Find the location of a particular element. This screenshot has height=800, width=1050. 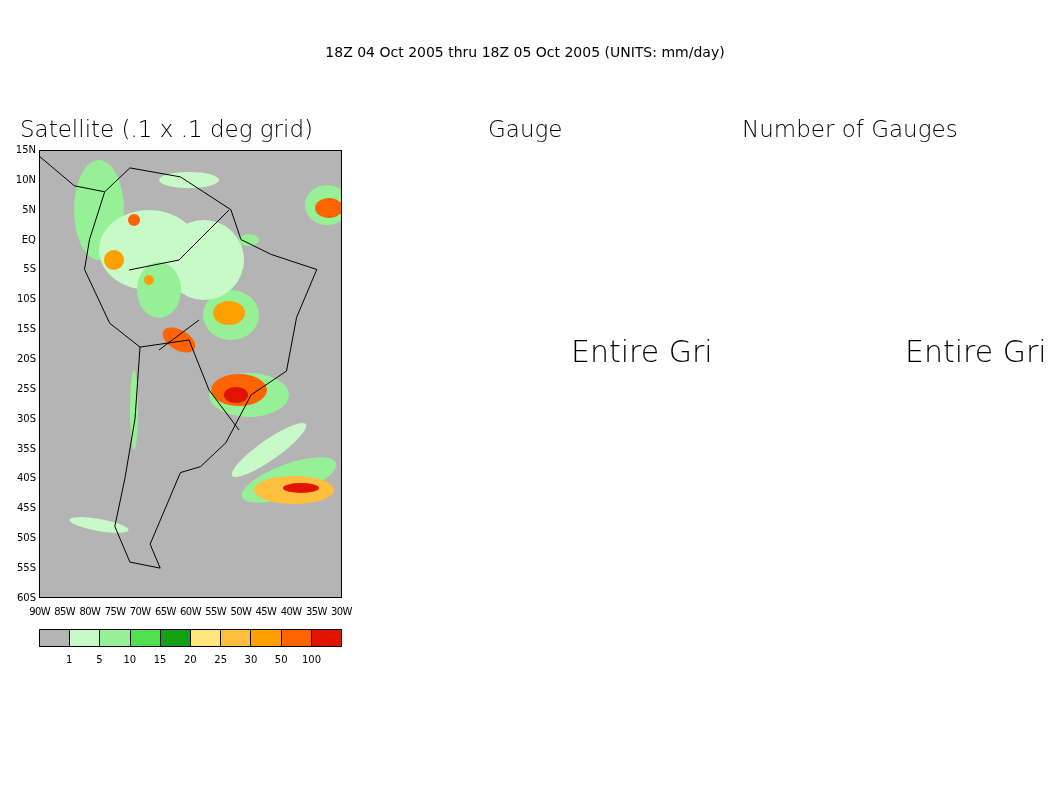

legend-label: 30 is located at coordinates (251, 659).